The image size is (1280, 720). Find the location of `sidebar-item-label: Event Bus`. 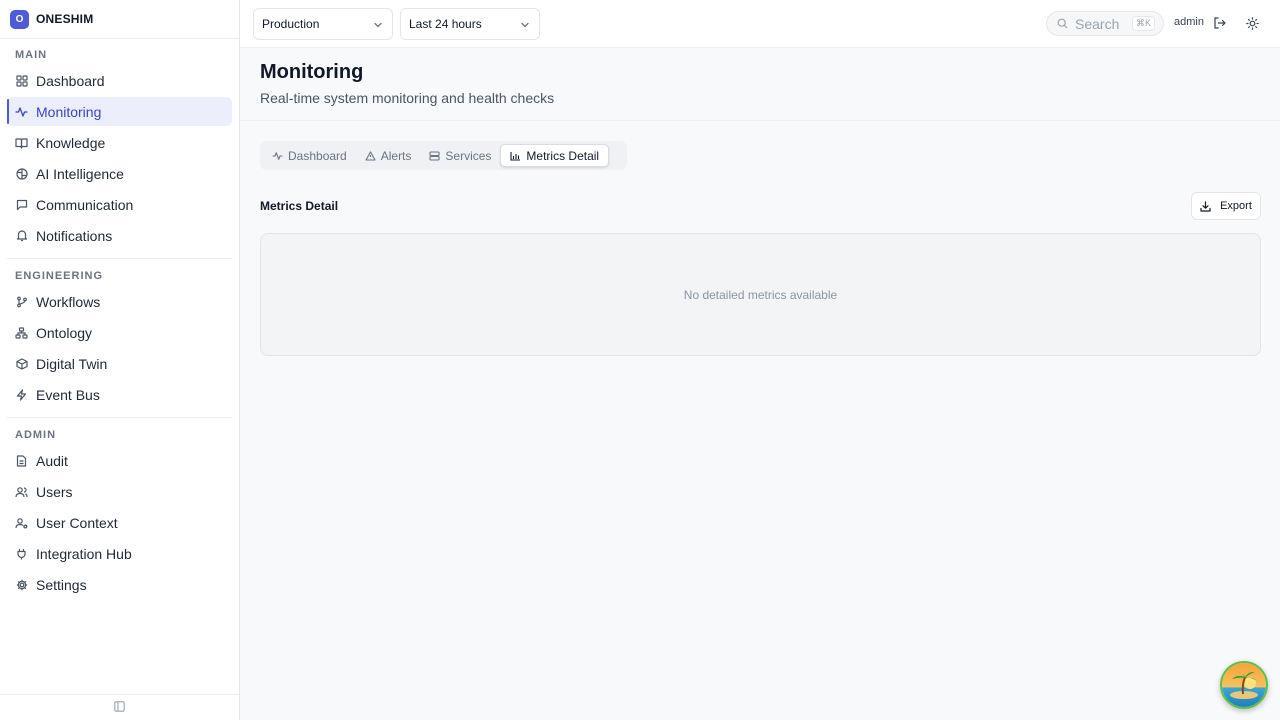

sidebar-item-label: Event Bus is located at coordinates (68, 394).